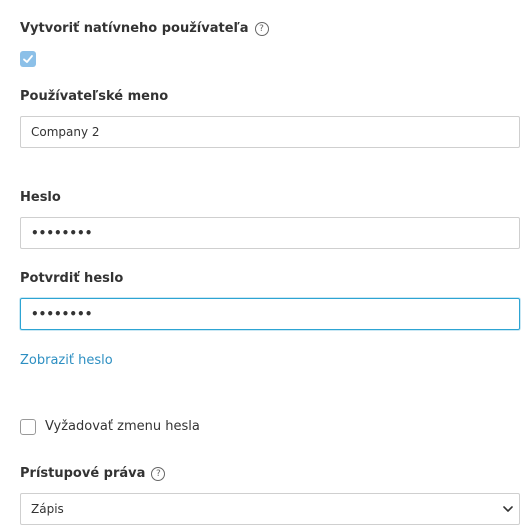 This screenshot has height=525, width=530. Describe the element at coordinates (122, 426) in the screenshot. I see `require-change-label: Vyžadovať zmenu hesla` at that location.